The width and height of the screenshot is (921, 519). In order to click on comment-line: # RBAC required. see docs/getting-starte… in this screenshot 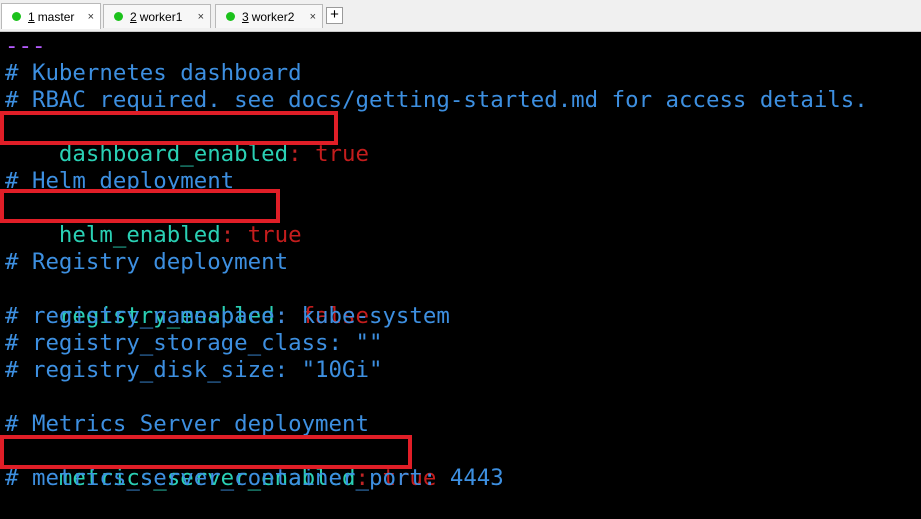, I will do `click(436, 100)`.